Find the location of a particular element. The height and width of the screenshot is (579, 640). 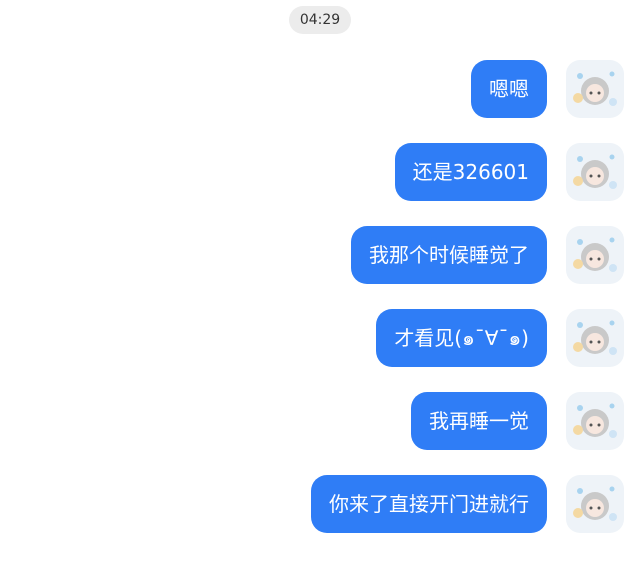

sent-message-bubble: 还是326601 is located at coordinates (470, 172).